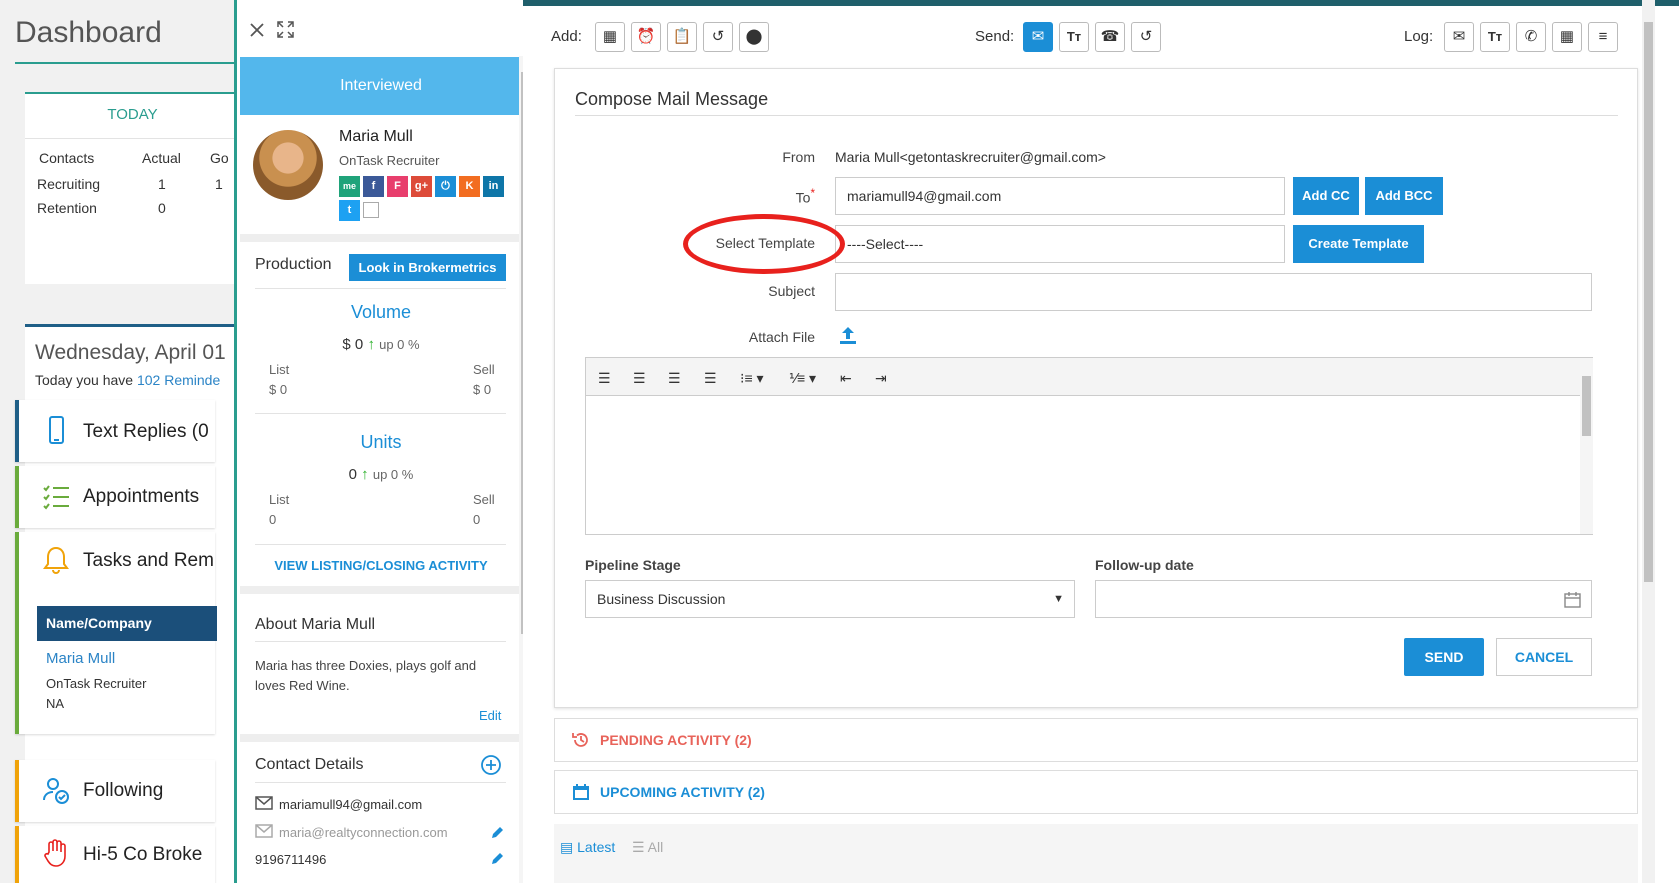 The height and width of the screenshot is (883, 1679). I want to click on pipeline-select: Business Discussion ▼, so click(830, 599).